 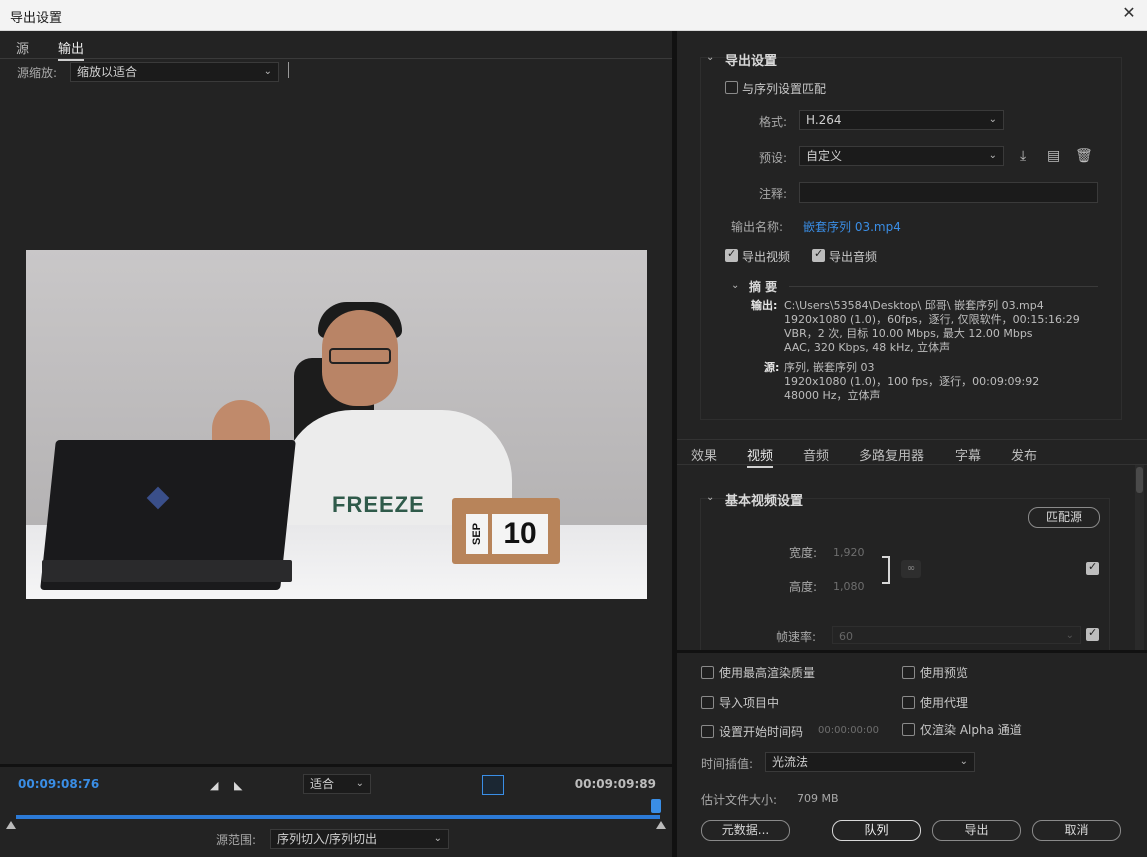 What do you see at coordinates (477, 534) in the screenshot?
I see `preview-calendar-month: SEP` at bounding box center [477, 534].